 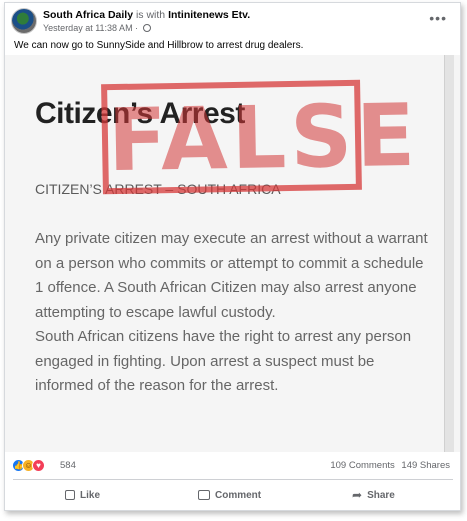 What do you see at coordinates (204, 495) in the screenshot?
I see `comment-icon` at bounding box center [204, 495].